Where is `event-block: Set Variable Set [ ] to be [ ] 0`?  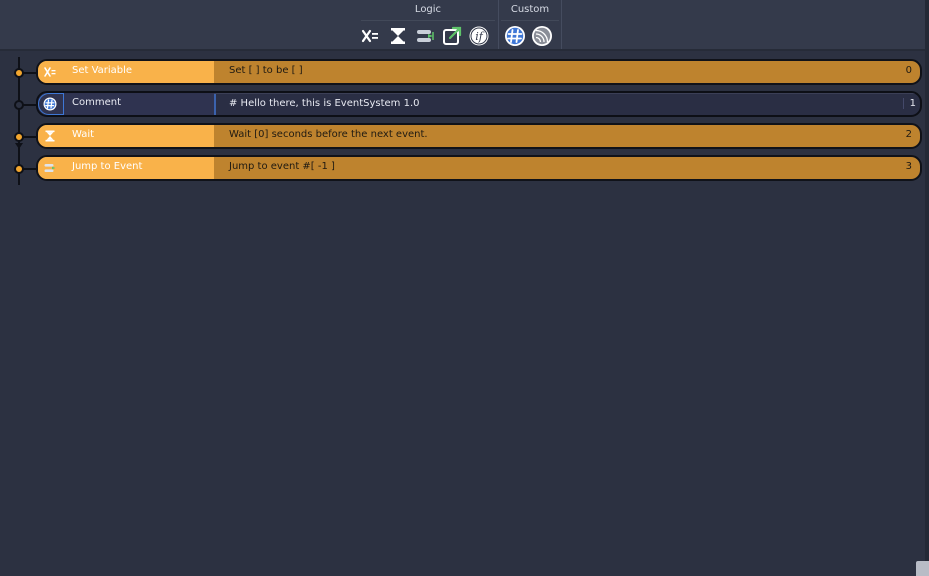 event-block: Set Variable Set [ ] to be [ ] 0 is located at coordinates (479, 72).